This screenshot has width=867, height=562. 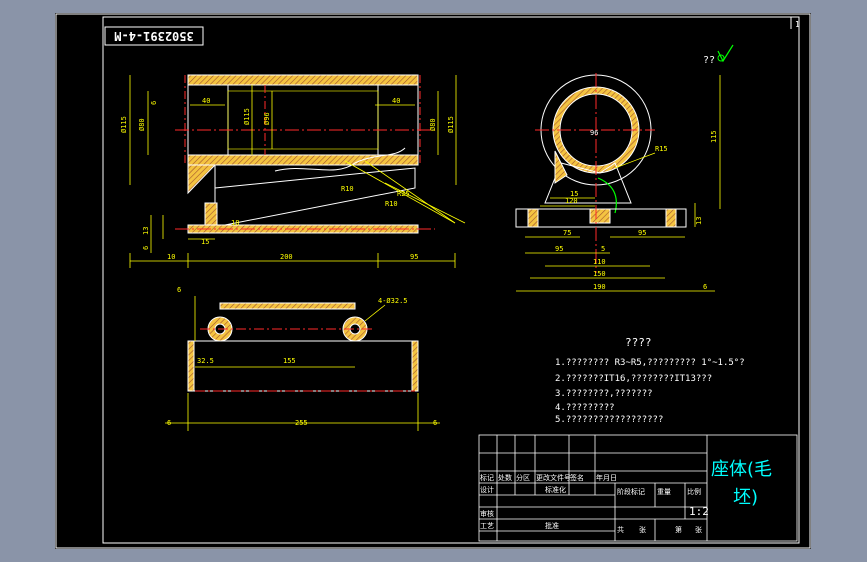 What do you see at coordinates (599, 262) in the screenshot?
I see `svg-text: 110` at bounding box center [599, 262].